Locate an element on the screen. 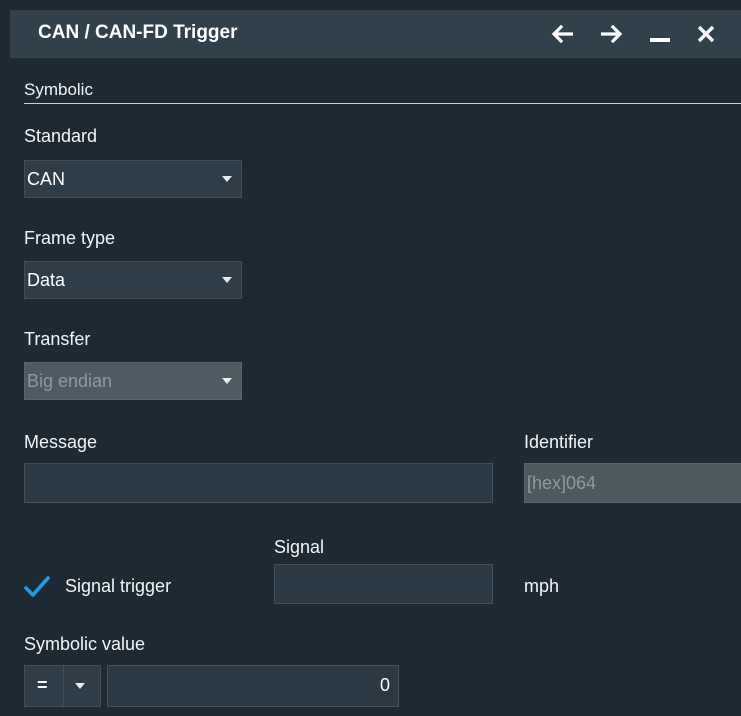 The width and height of the screenshot is (741, 716). symbolic-value-input: 0 is located at coordinates (253, 686).